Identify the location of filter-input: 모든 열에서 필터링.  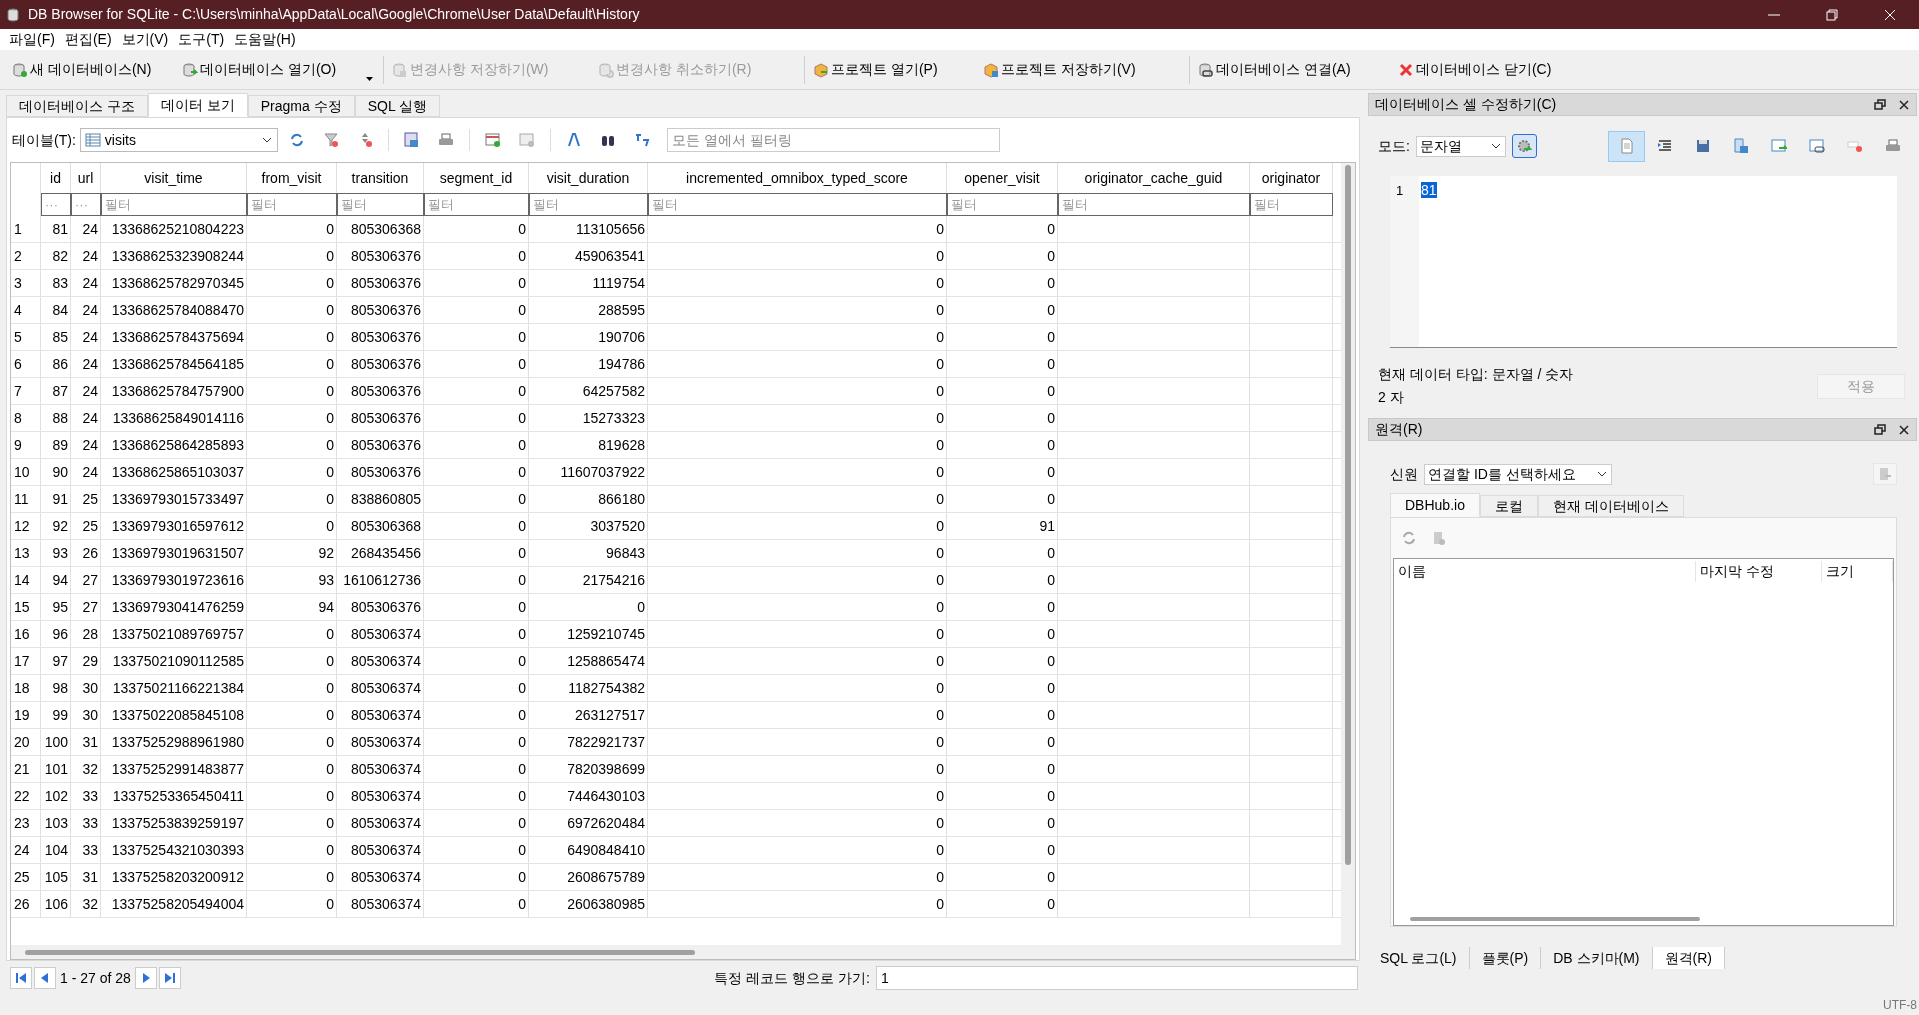
(833, 140).